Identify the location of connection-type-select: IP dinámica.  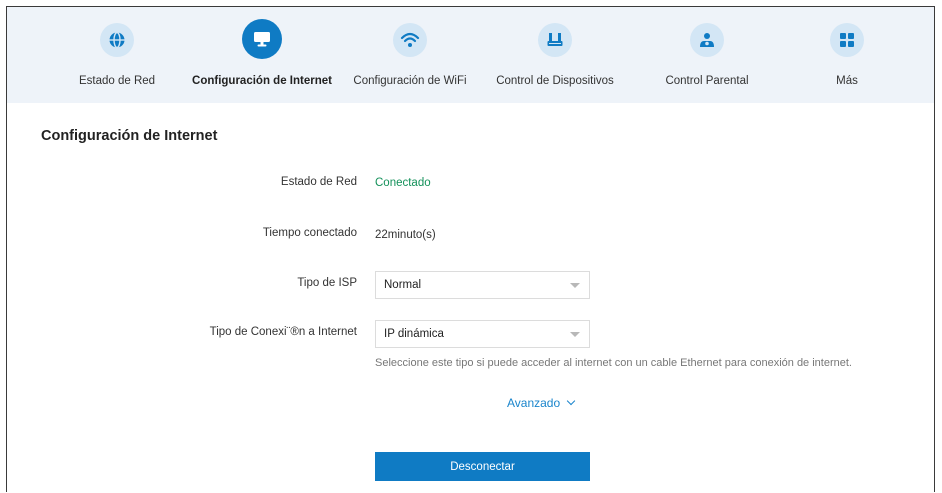
(482, 334).